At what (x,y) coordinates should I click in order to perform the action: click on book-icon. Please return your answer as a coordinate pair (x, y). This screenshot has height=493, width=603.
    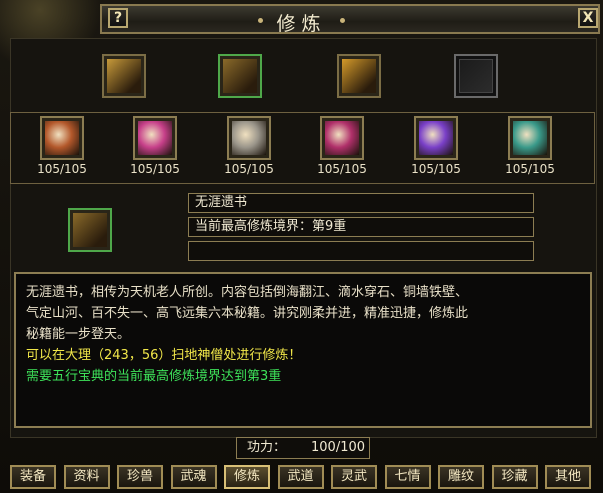
    Looking at the image, I should click on (124, 76).